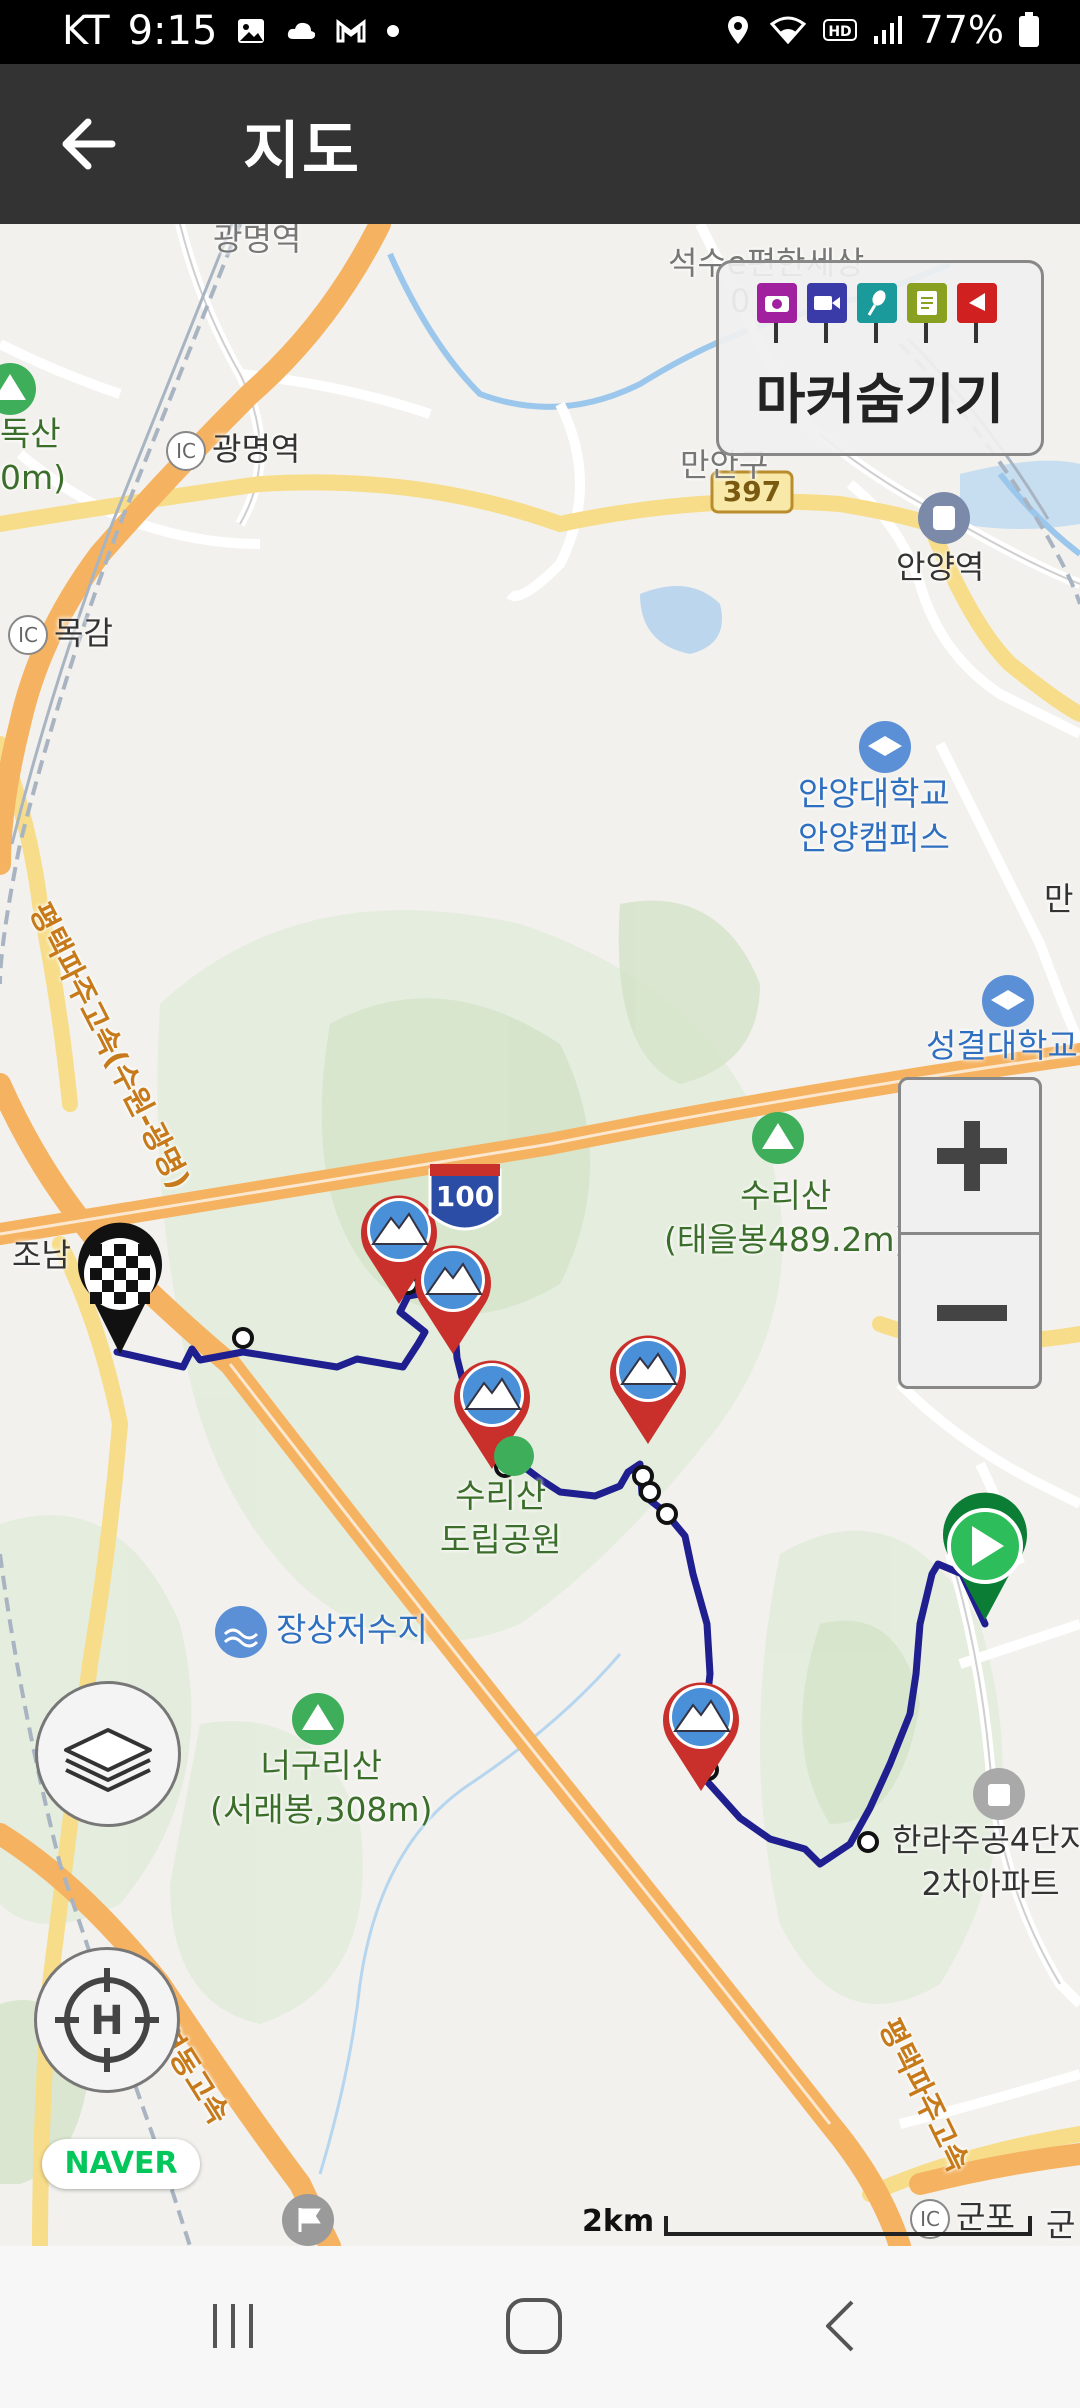  I want to click on svg-text: HD, so click(839, 32).